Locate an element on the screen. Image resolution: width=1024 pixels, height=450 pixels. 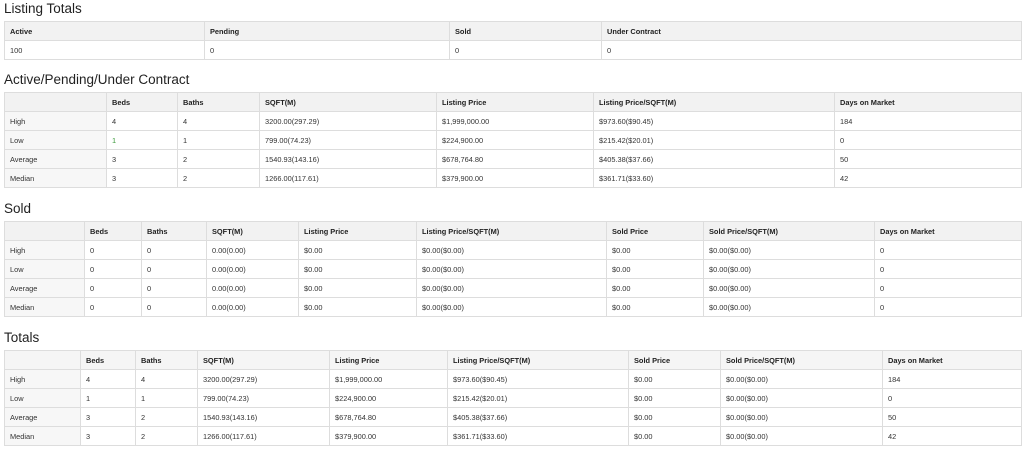
table-row: 100 0 0 0 is located at coordinates (513, 50).